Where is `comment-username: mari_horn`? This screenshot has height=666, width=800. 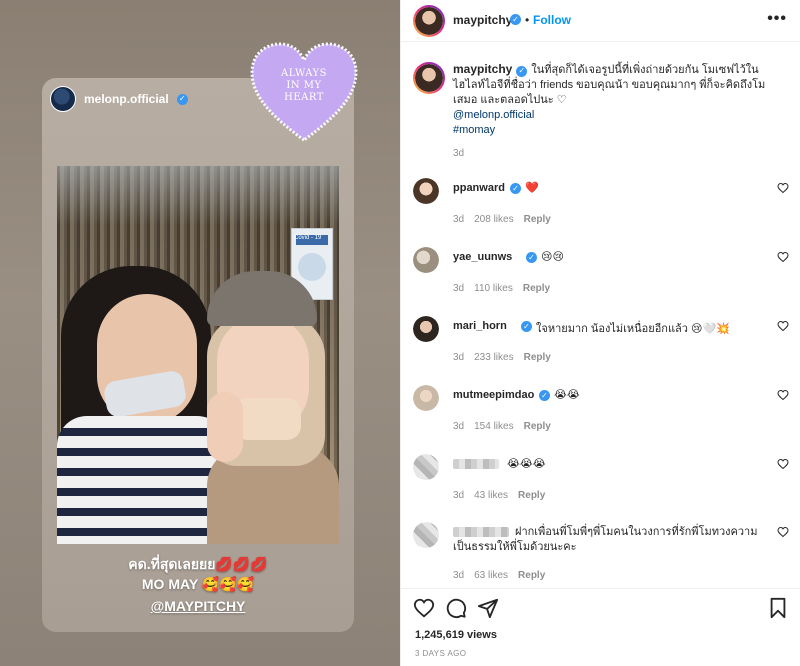
comment-username: mari_horn is located at coordinates (480, 326).